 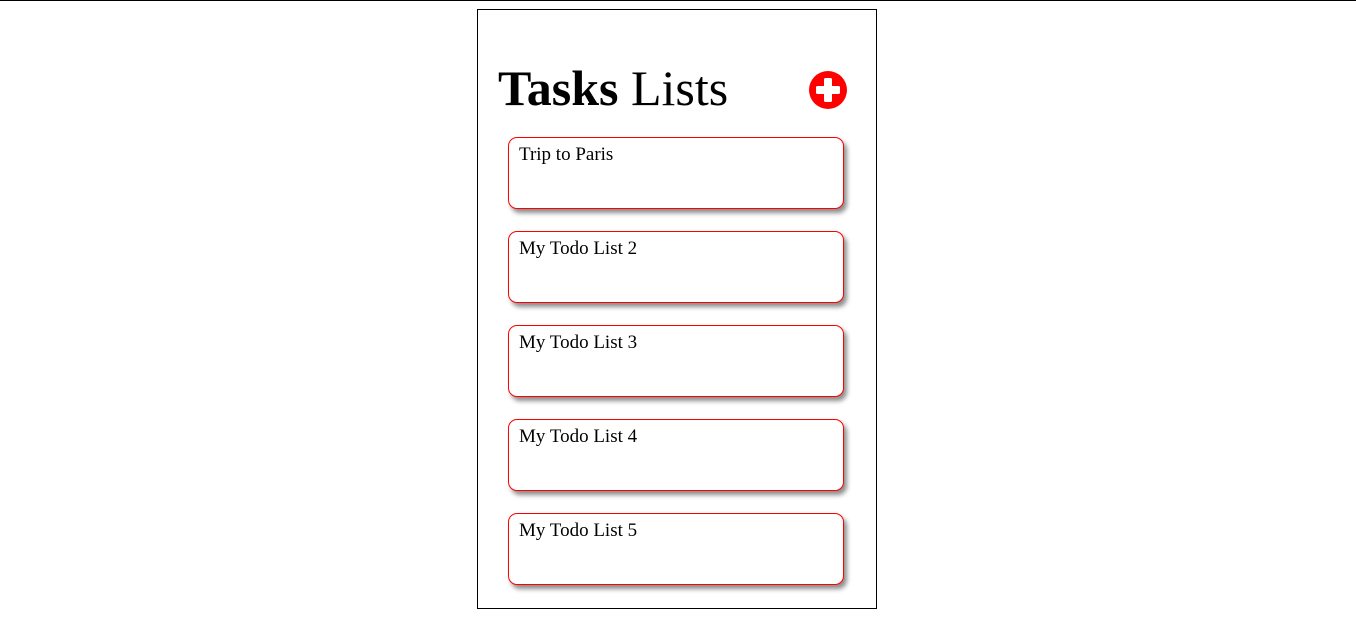 What do you see at coordinates (676, 549) in the screenshot?
I see `list-item: My Todo List 5` at bounding box center [676, 549].